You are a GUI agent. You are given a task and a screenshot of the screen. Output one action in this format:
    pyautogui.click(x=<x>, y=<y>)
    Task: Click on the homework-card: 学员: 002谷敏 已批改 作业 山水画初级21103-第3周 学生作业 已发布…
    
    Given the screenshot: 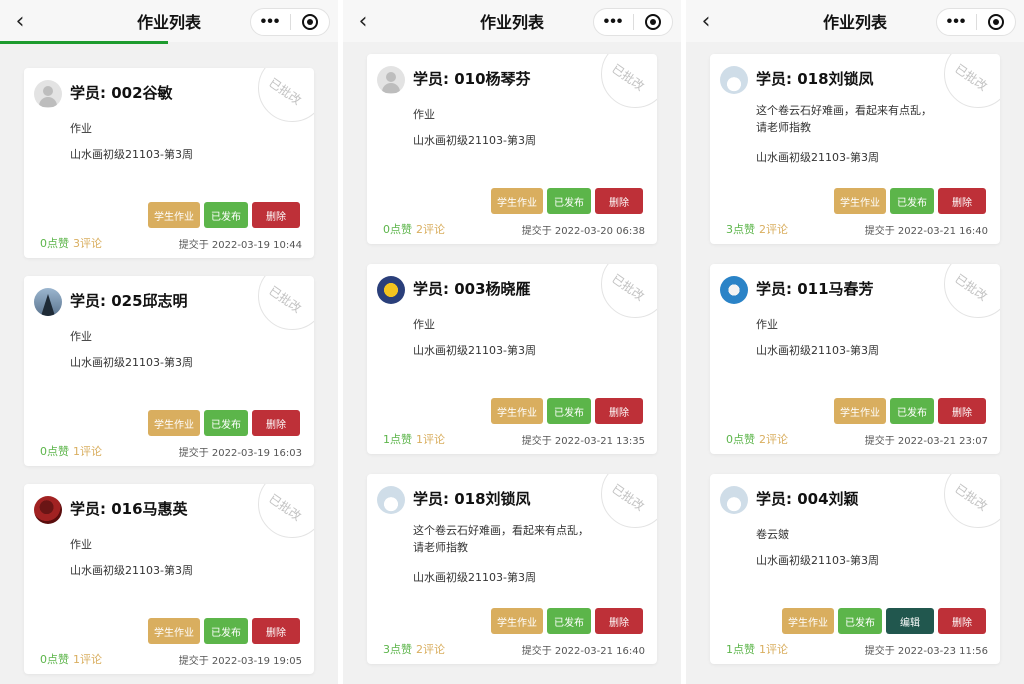 What is the action you would take?
    pyautogui.click(x=169, y=163)
    